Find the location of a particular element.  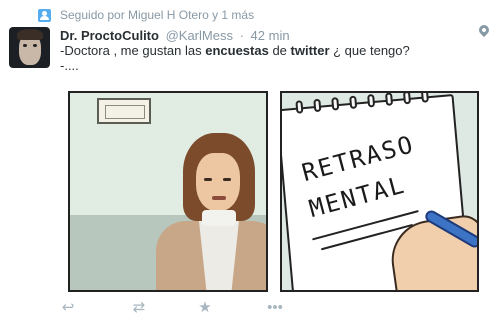

doctor-mouth is located at coordinates (219, 198).